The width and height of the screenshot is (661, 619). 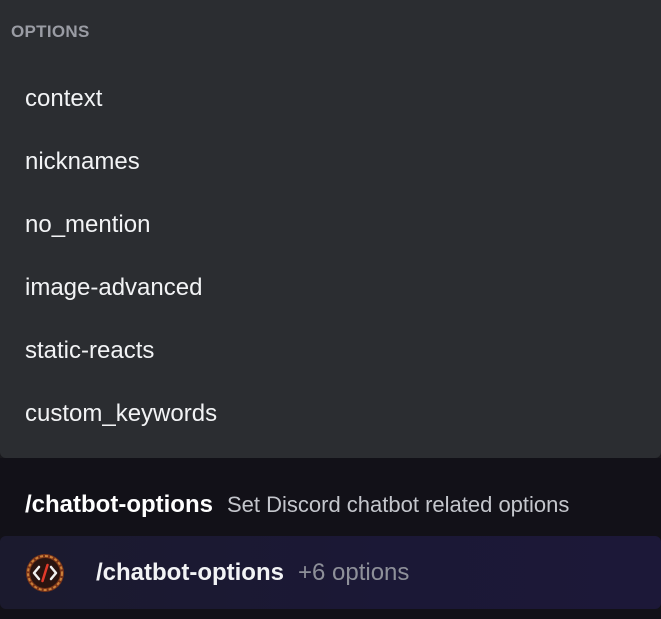 I want to click on command-input: /chatbot-options +6 options, so click(x=330, y=572).